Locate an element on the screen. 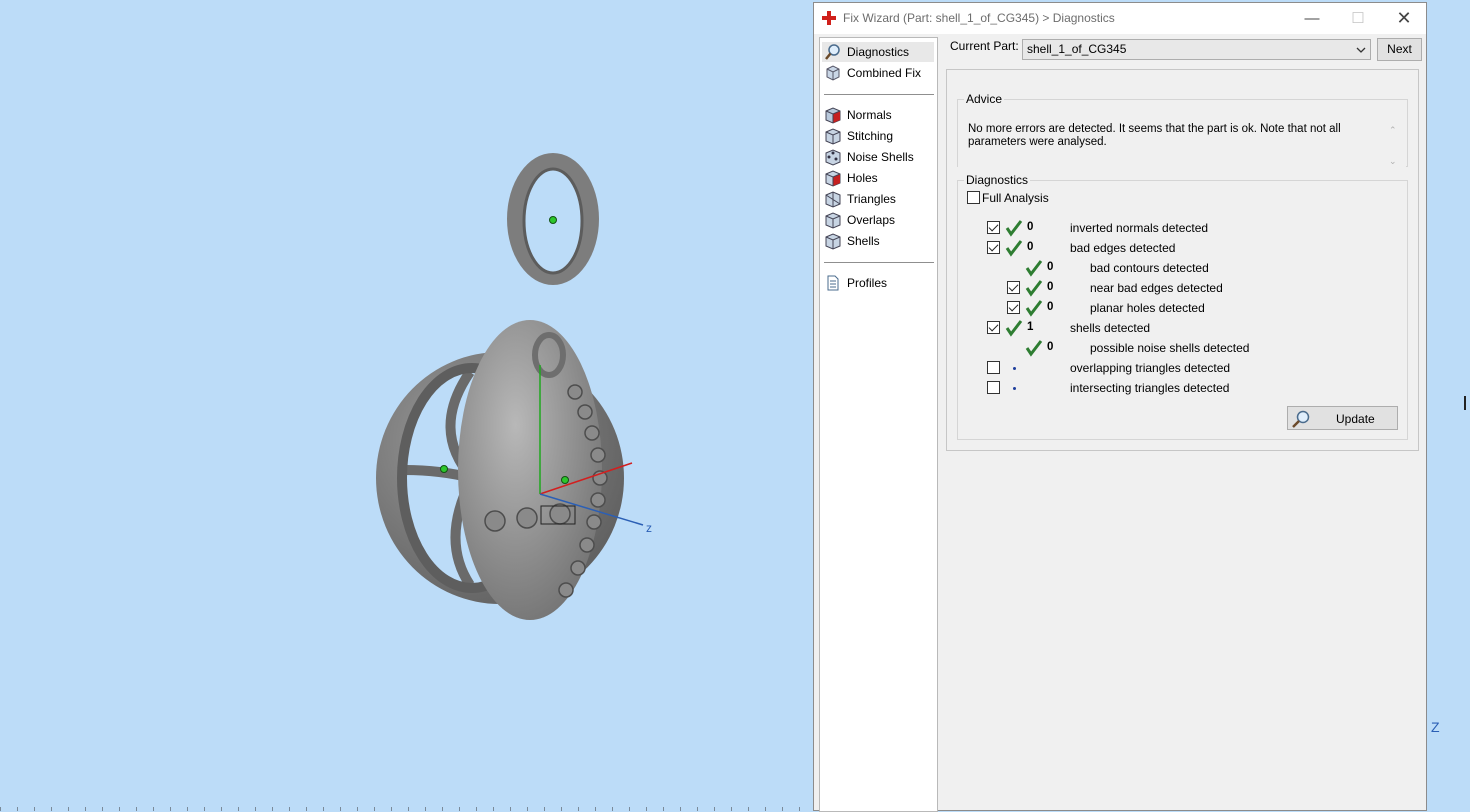 This screenshot has height=812, width=1470. cube-triangle-icon is located at coordinates (833, 199).